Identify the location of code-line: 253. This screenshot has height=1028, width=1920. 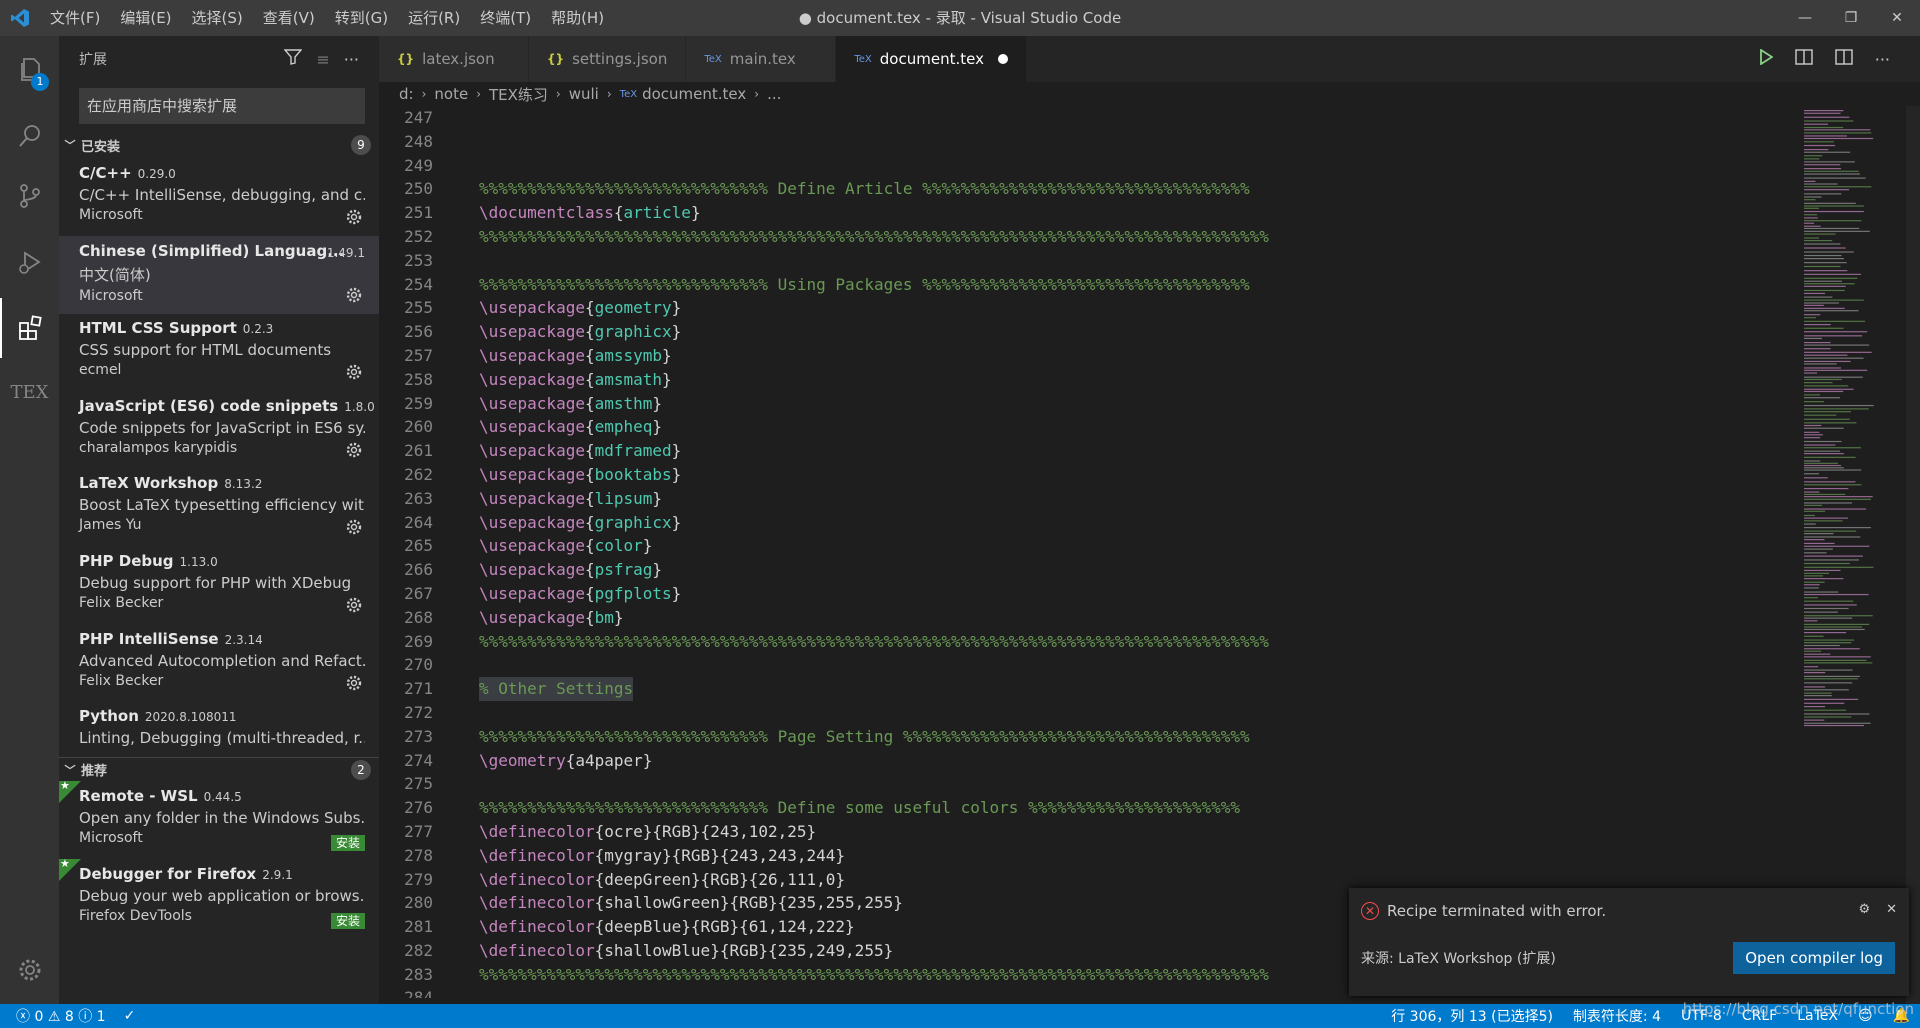
(1084, 261).